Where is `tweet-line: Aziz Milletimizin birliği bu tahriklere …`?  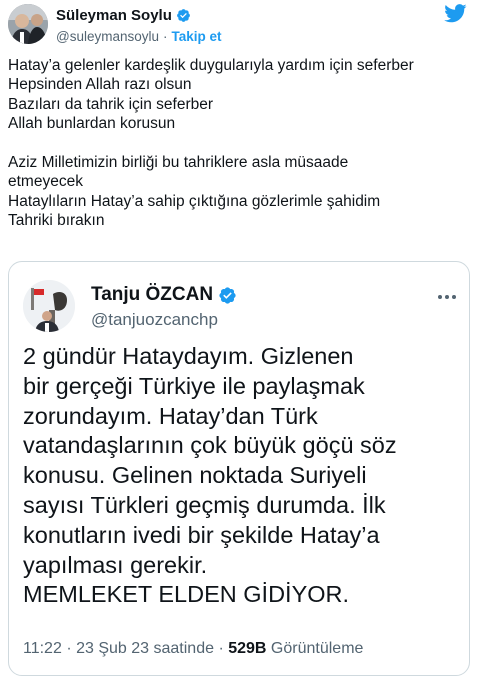
tweet-line: Aziz Milletimizin birliği bu tahriklere … is located at coordinates (178, 163).